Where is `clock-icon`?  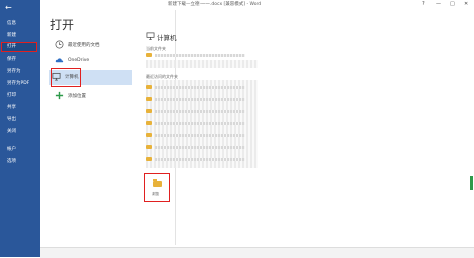
clock-icon is located at coordinates (59, 44).